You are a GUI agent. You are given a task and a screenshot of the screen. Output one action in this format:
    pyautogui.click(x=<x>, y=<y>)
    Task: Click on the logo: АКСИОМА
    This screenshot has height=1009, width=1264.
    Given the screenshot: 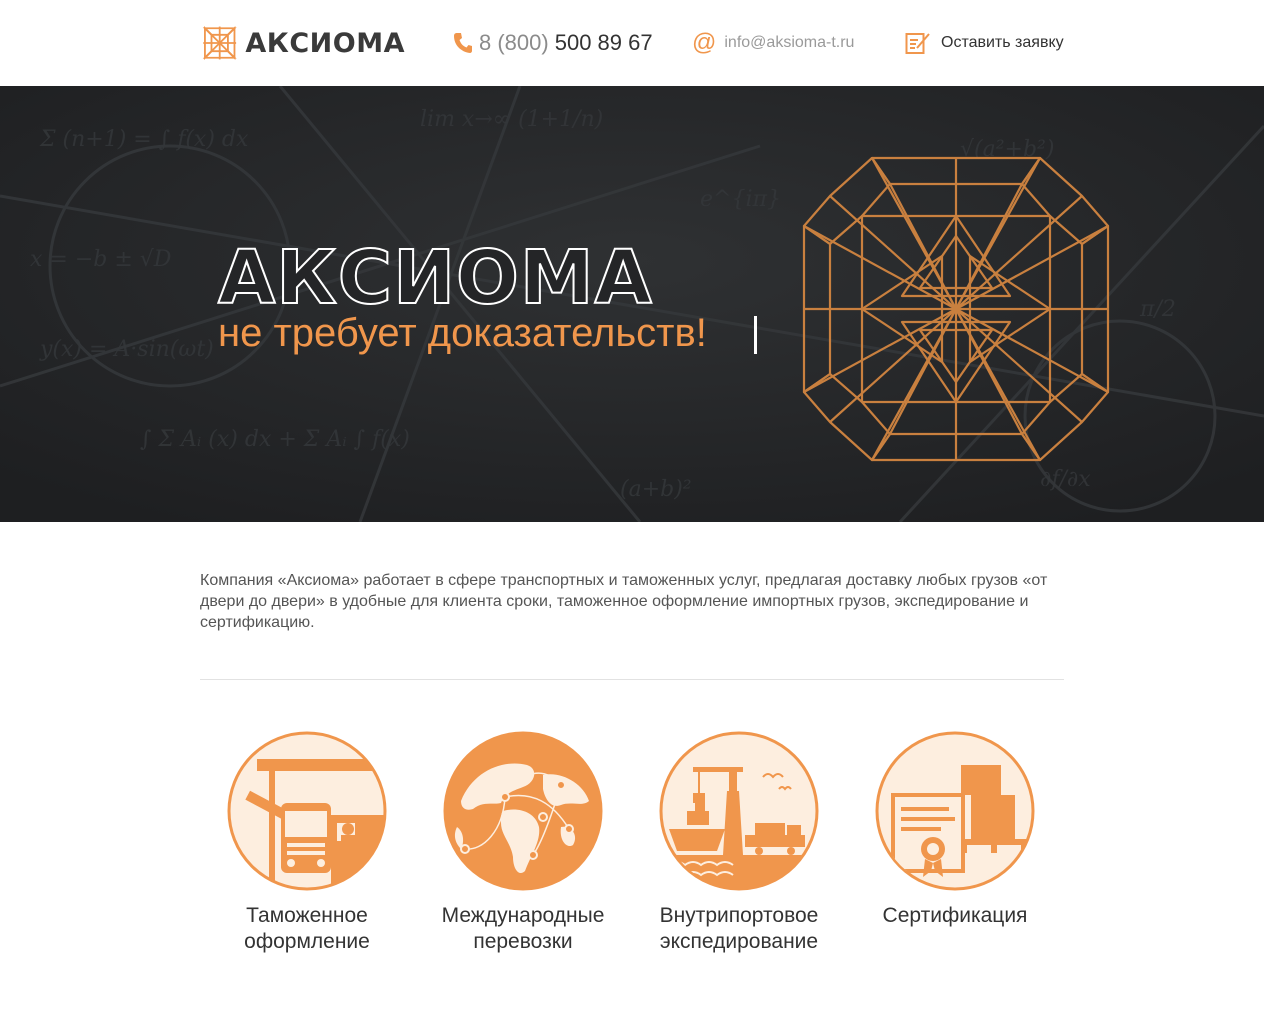 What is the action you would take?
    pyautogui.click(x=302, y=43)
    